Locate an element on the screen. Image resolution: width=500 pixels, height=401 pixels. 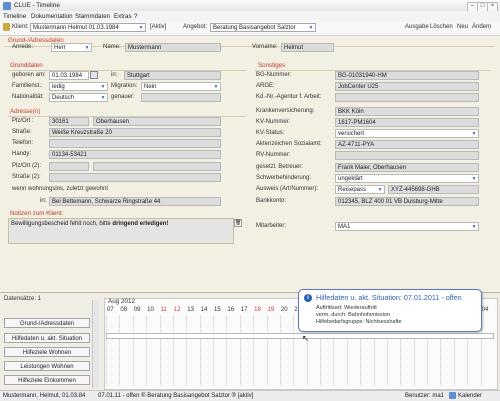
rv-field is located at coordinates (407, 155).